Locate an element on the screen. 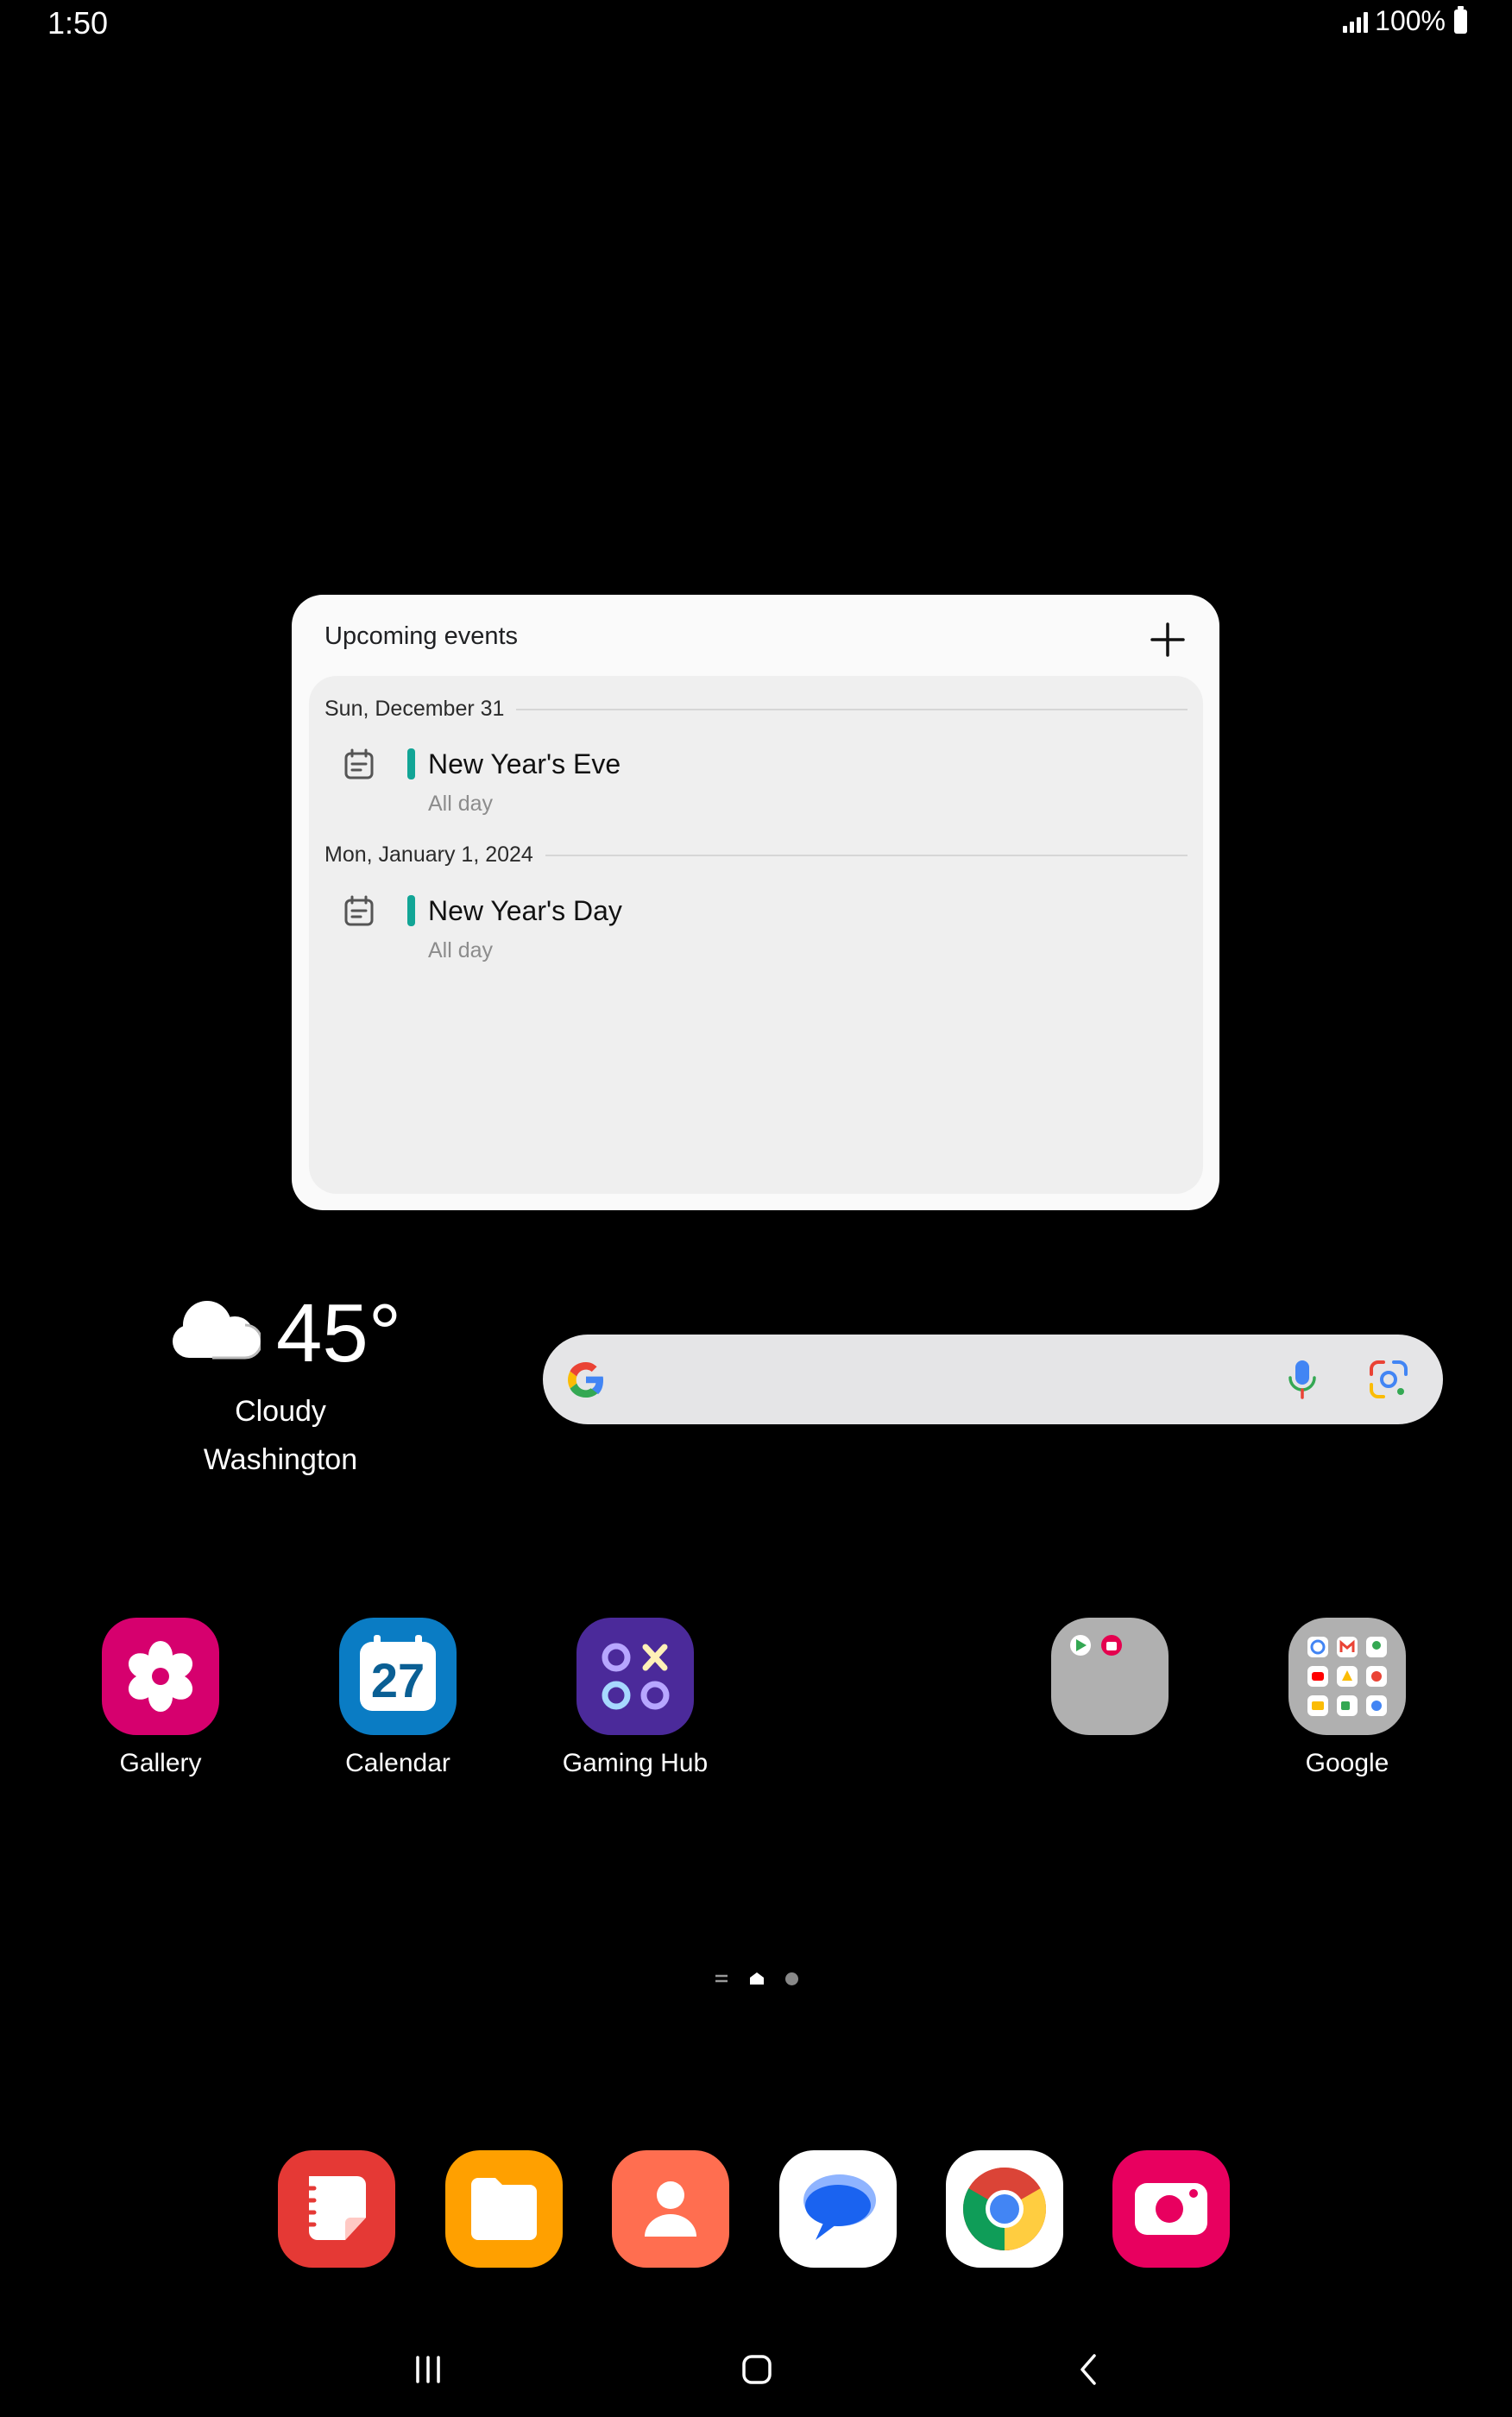 Image resolution: width=1512 pixels, height=2417 pixels. google-lens-icon is located at coordinates (1389, 1379).